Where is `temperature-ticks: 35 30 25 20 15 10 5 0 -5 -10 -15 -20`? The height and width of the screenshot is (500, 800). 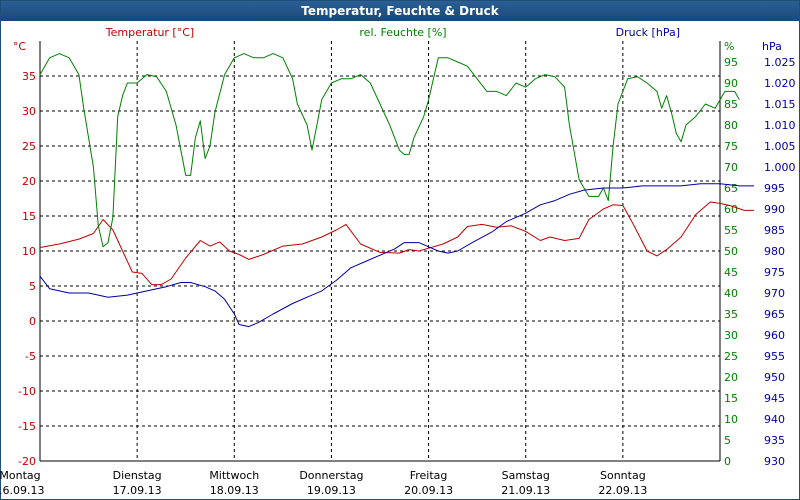 temperature-ticks: 35 30 25 20 15 10 5 0 -5 -10 -15 -20 is located at coordinates (27, 269).